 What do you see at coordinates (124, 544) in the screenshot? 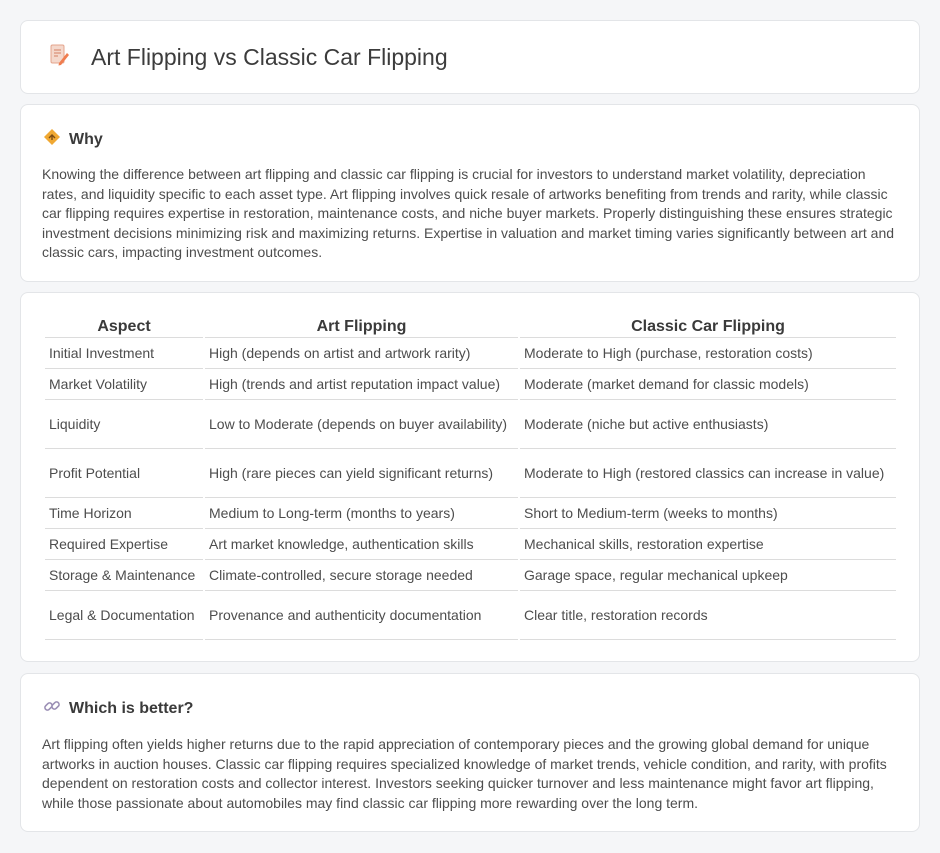
I see `table-cell: Required Expertise` at bounding box center [124, 544].